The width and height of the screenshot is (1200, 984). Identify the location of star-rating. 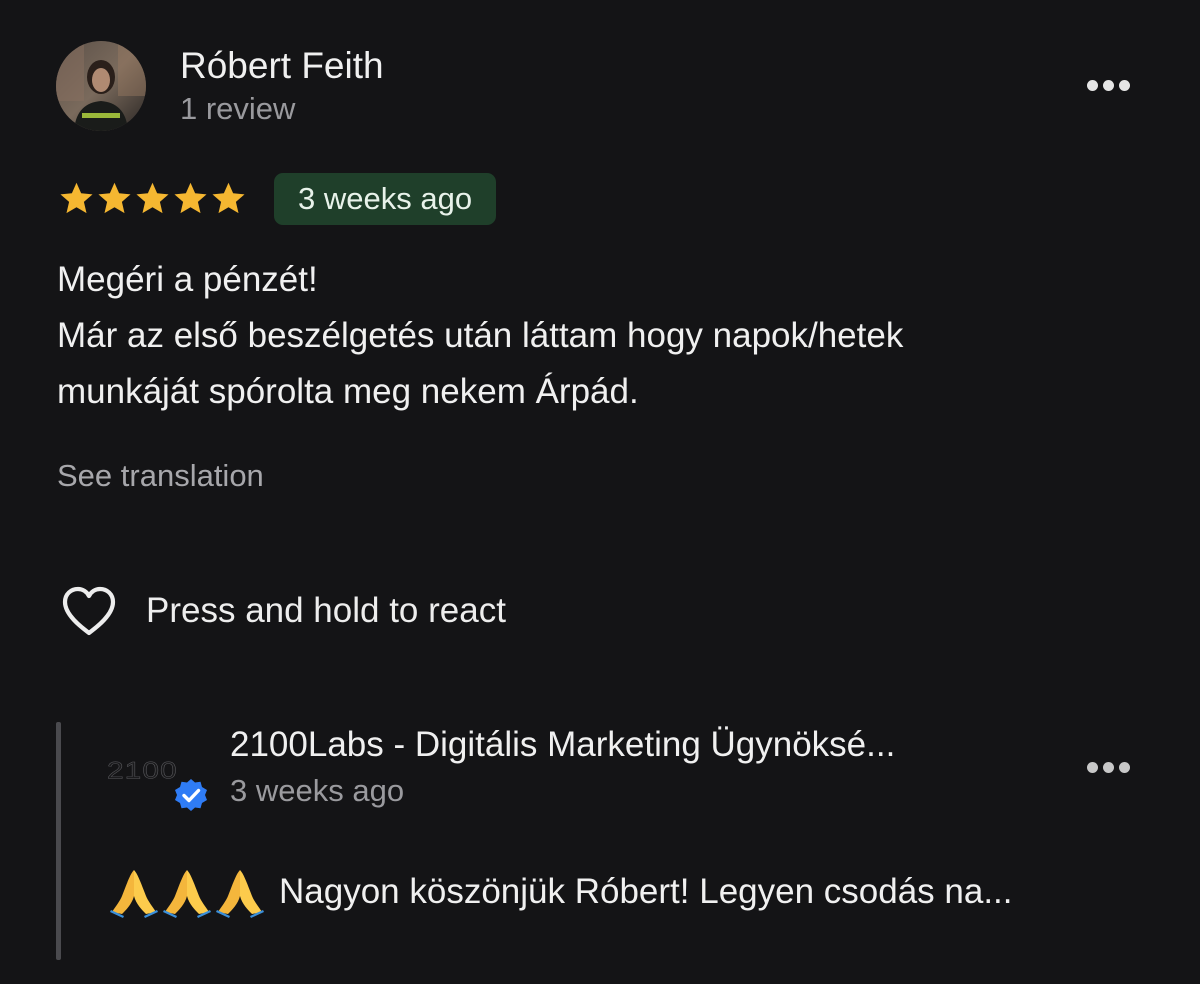
(152, 198).